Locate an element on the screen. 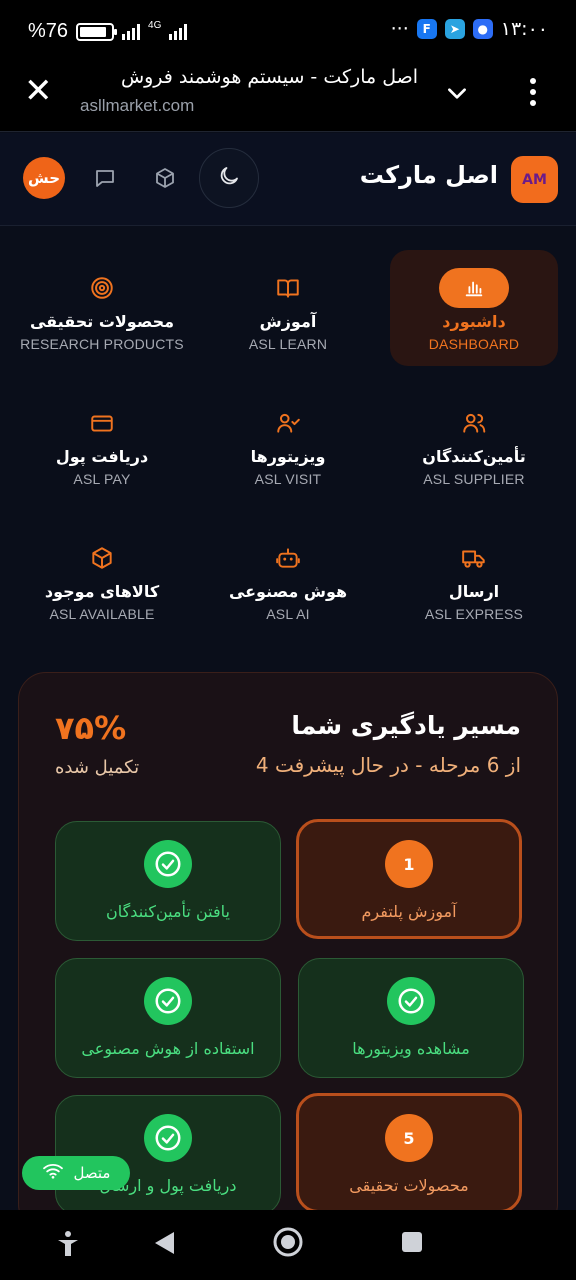  box-icon is located at coordinates (102, 558).